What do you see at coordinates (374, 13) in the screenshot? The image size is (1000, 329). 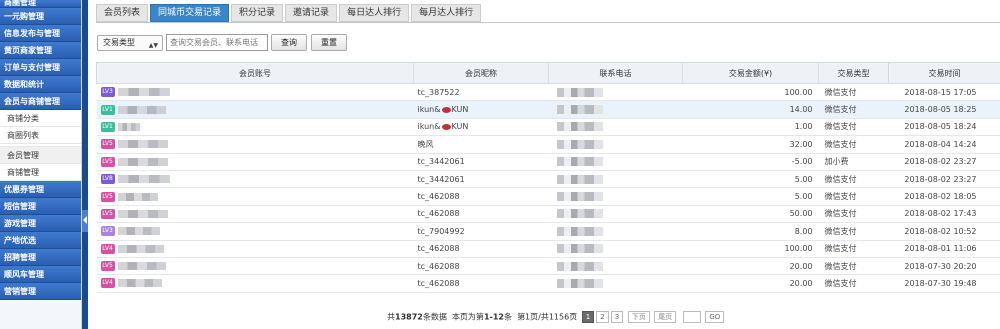 I see `tab: 每日达人排行` at bounding box center [374, 13].